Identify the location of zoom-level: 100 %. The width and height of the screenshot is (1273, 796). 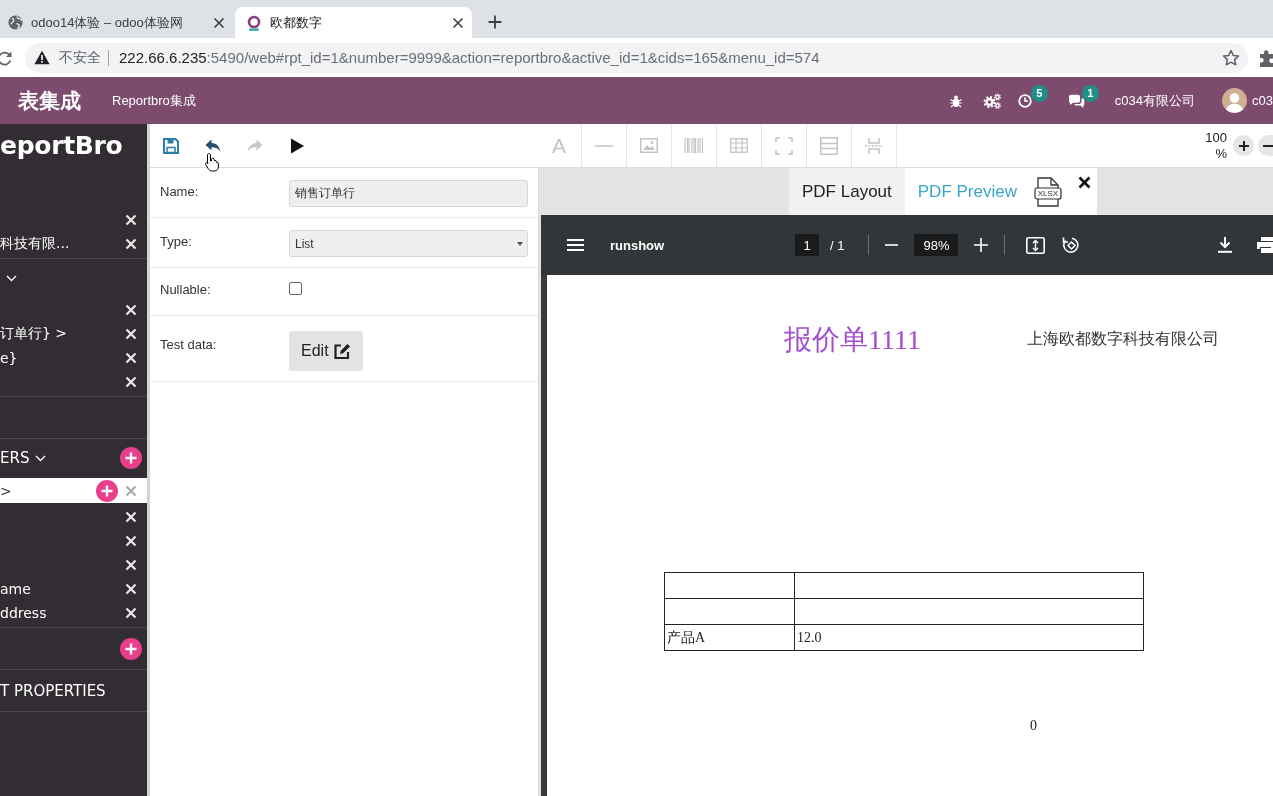
(1215, 145).